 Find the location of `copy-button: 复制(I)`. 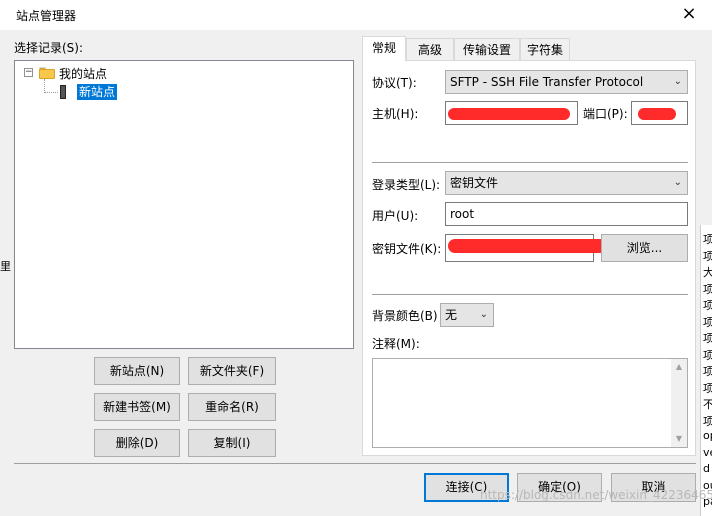

copy-button: 复制(I) is located at coordinates (232, 443).